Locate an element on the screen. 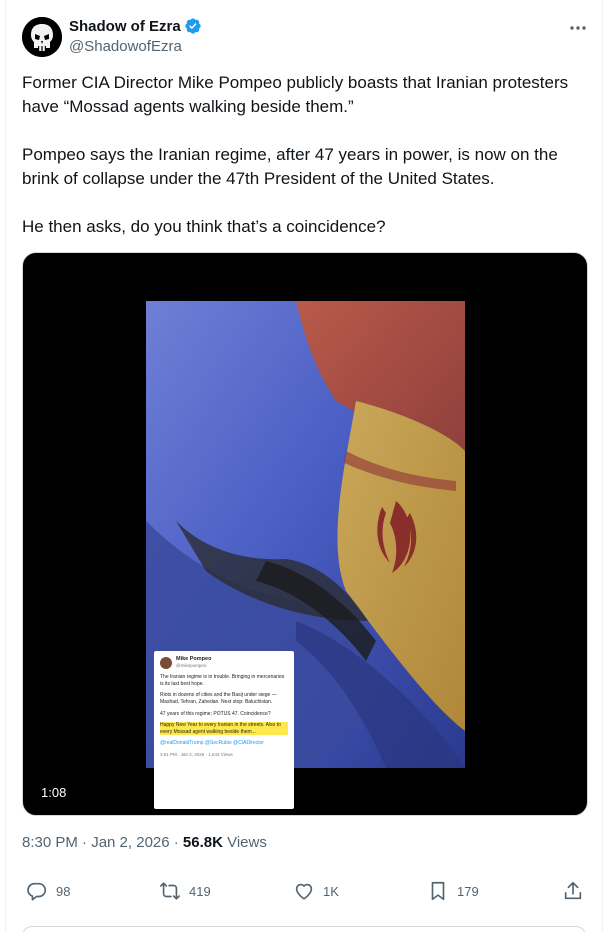  heart-icon is located at coordinates (304, 891).